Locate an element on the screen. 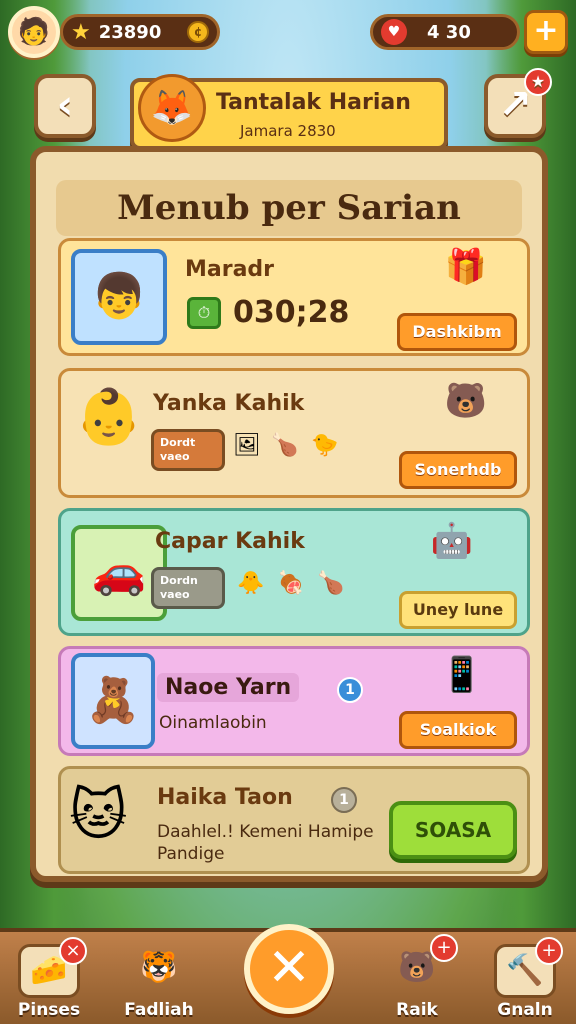 Image resolution: width=576 pixels, height=1024 pixels. reward-tag: Dordt vaeo is located at coordinates (188, 450).